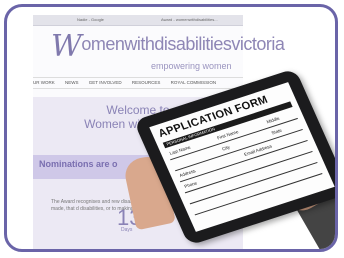  I want to click on nav-item: NEWS, so click(72, 82).